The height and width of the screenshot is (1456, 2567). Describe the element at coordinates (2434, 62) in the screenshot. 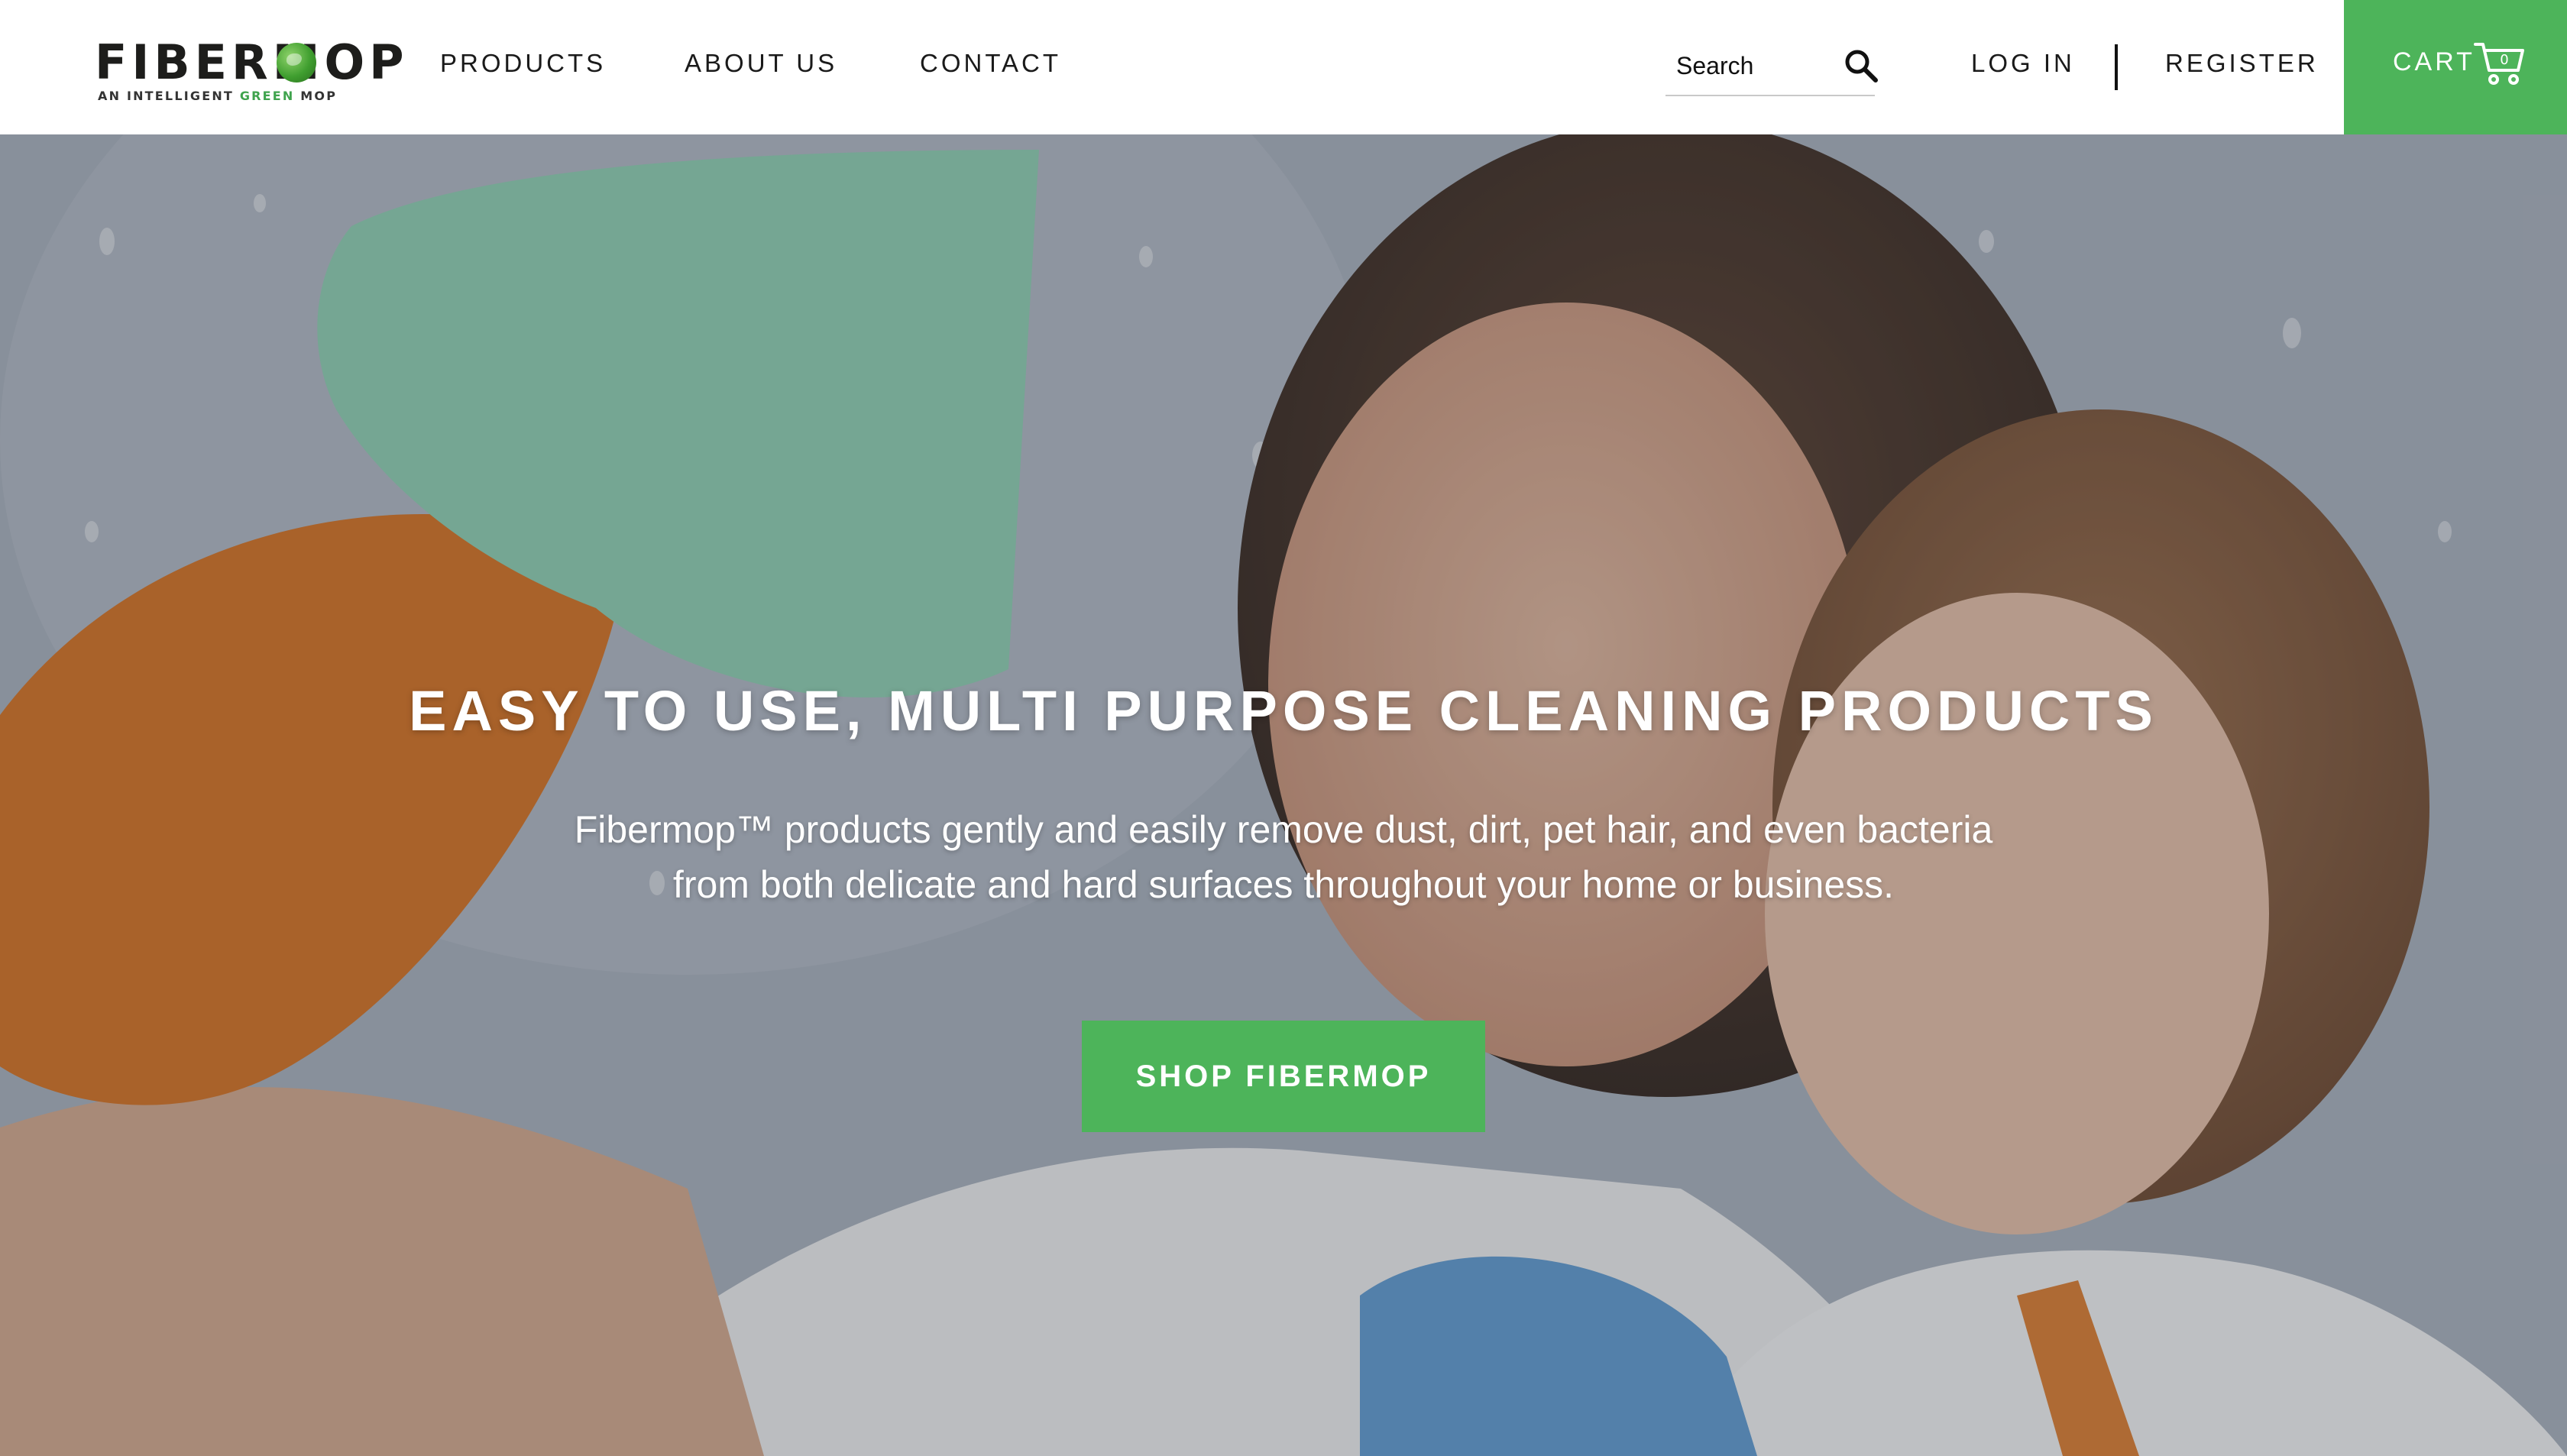

I see `cart-label: CART` at that location.